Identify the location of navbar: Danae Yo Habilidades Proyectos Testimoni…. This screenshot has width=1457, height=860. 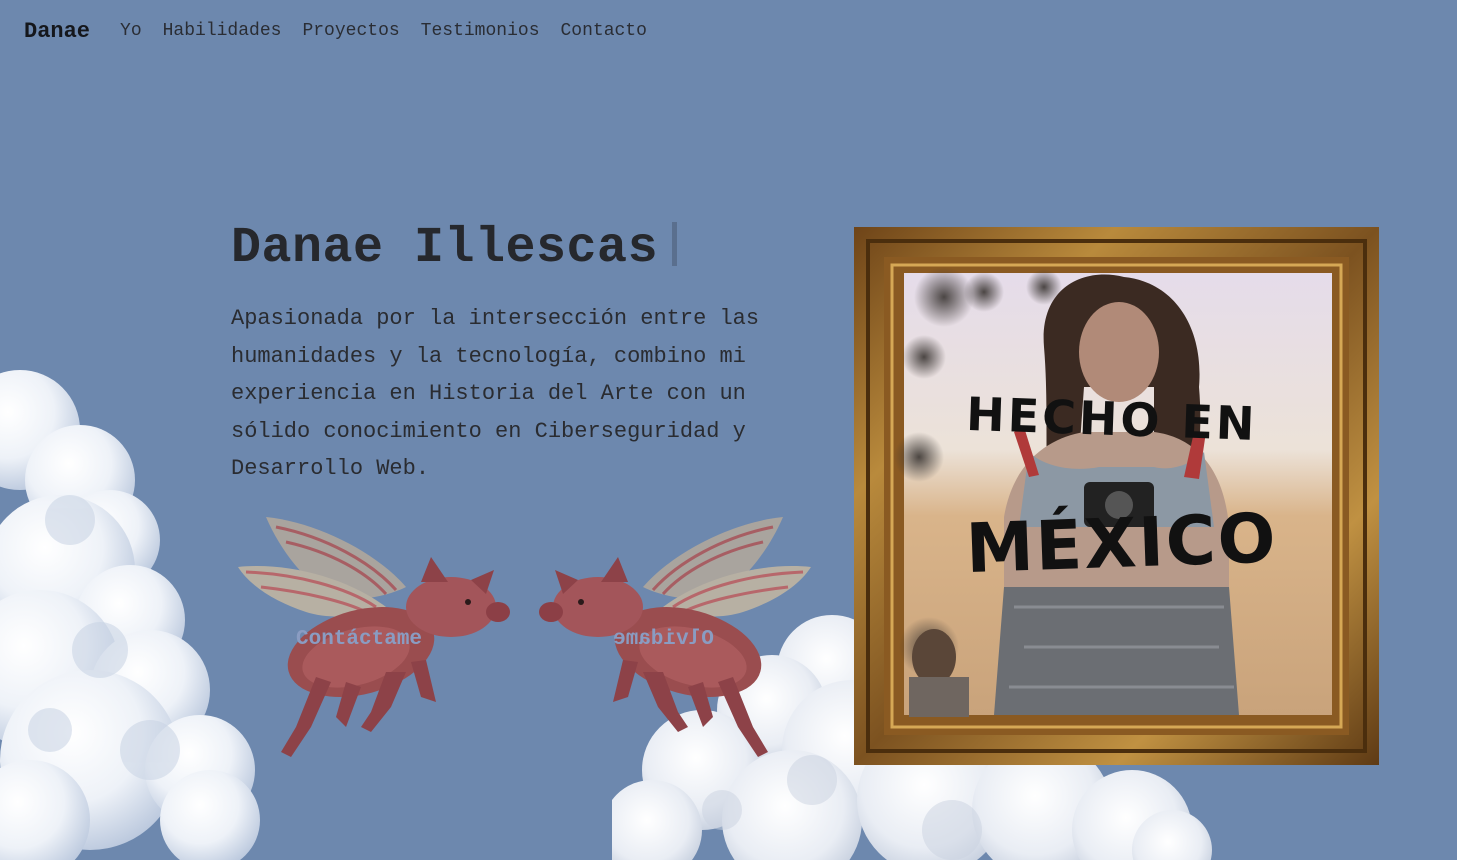
(728, 31).